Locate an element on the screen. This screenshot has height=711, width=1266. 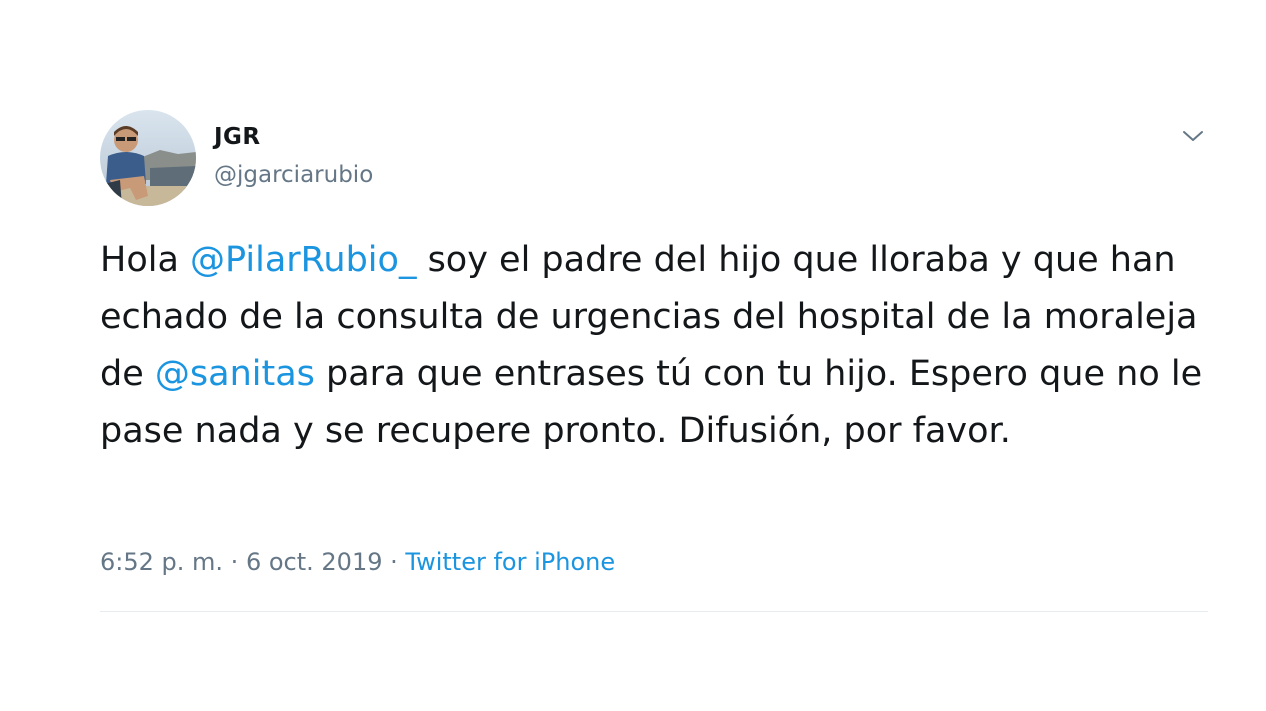
tweet-source-link: Twitter for iPhone is located at coordinates (510, 562).